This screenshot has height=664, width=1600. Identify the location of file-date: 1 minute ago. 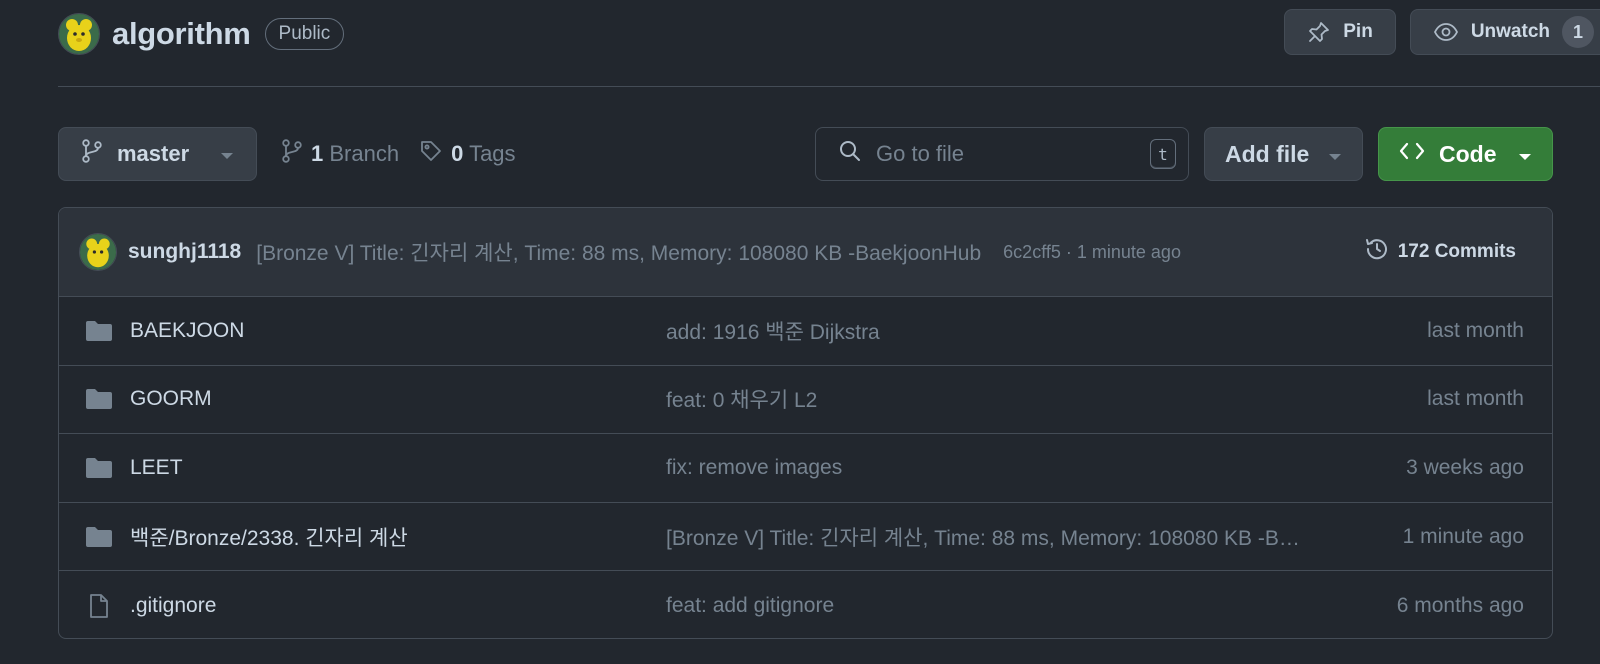
(1463, 536).